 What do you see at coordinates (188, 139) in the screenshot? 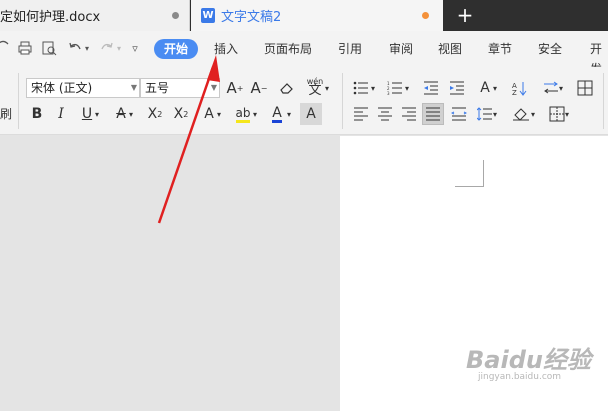
I see `annotation-arrow-icon` at bounding box center [188, 139].